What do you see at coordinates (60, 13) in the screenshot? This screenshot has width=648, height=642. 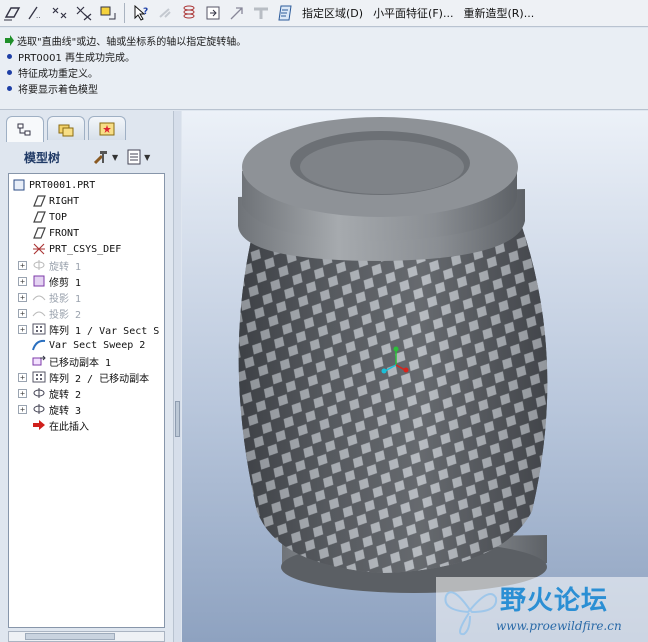 I see `sketch-points-icon` at bounding box center [60, 13].